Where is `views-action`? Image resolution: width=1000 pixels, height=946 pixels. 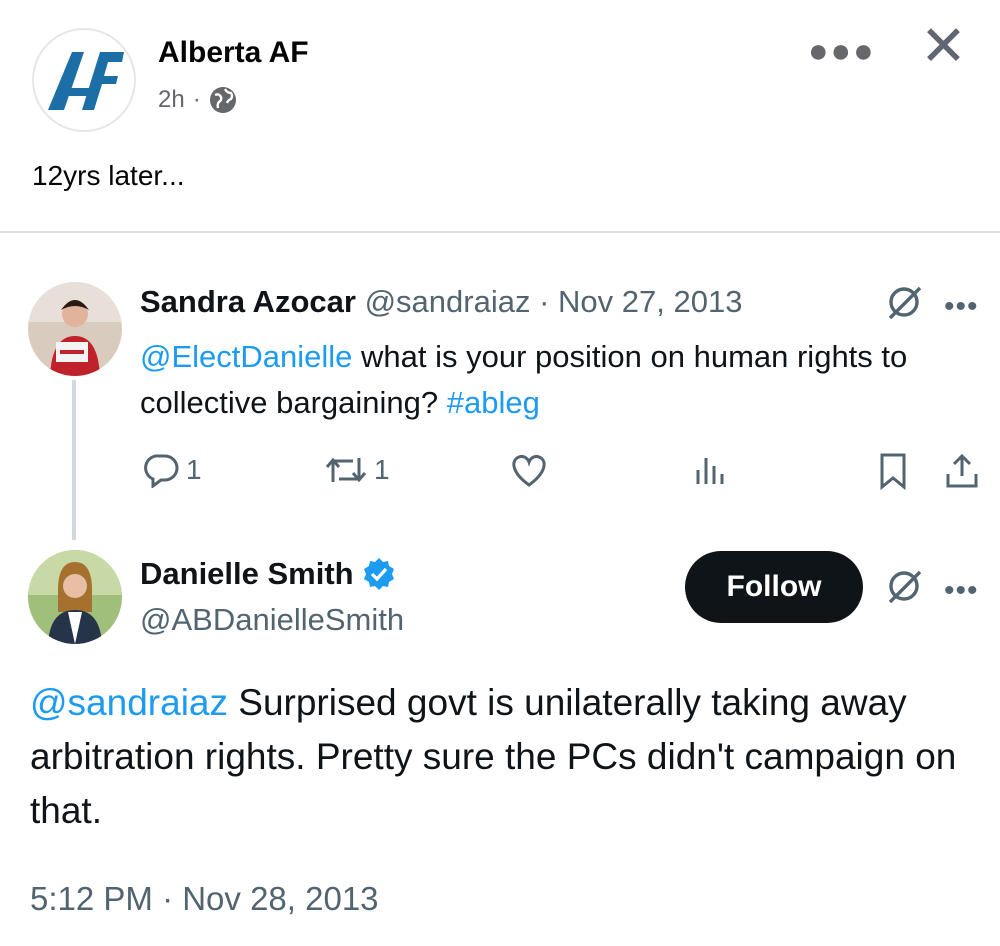
views-action is located at coordinates (710, 470).